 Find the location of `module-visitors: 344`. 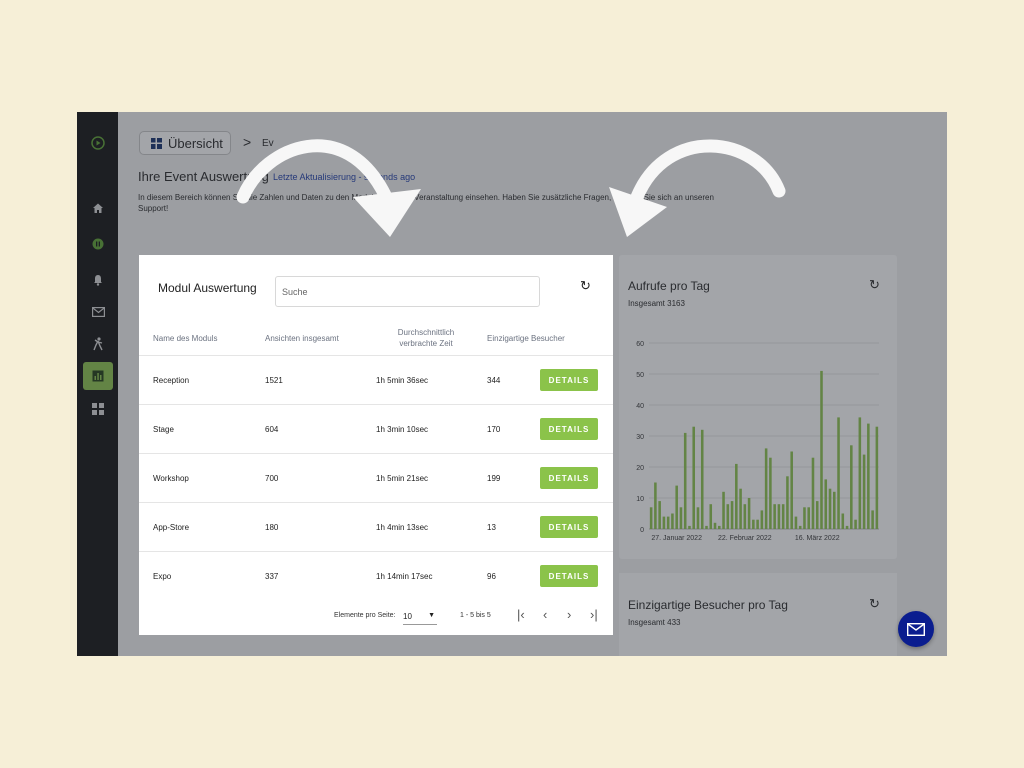

module-visitors: 344 is located at coordinates (494, 380).